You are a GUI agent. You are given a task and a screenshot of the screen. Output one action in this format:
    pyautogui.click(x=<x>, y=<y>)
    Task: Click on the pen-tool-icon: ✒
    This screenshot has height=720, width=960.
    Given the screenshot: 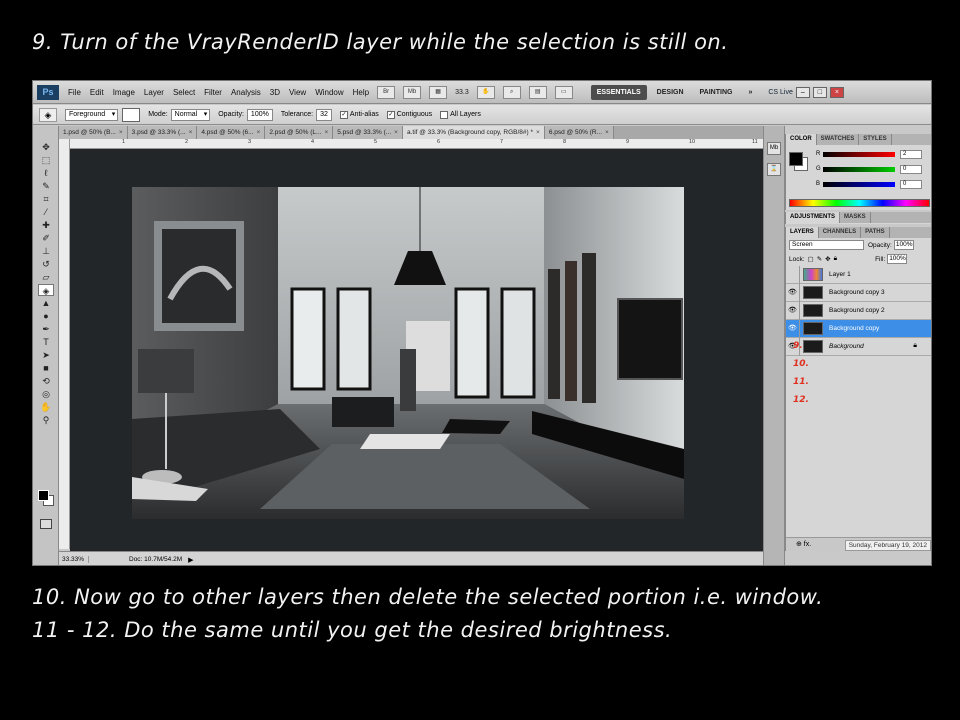 What is the action you would take?
    pyautogui.click(x=46, y=329)
    